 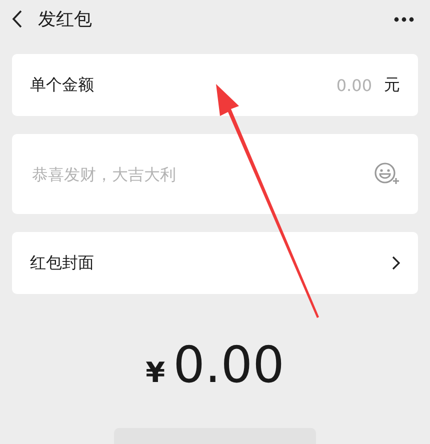 What do you see at coordinates (17, 19) in the screenshot?
I see `back-icon` at bounding box center [17, 19].